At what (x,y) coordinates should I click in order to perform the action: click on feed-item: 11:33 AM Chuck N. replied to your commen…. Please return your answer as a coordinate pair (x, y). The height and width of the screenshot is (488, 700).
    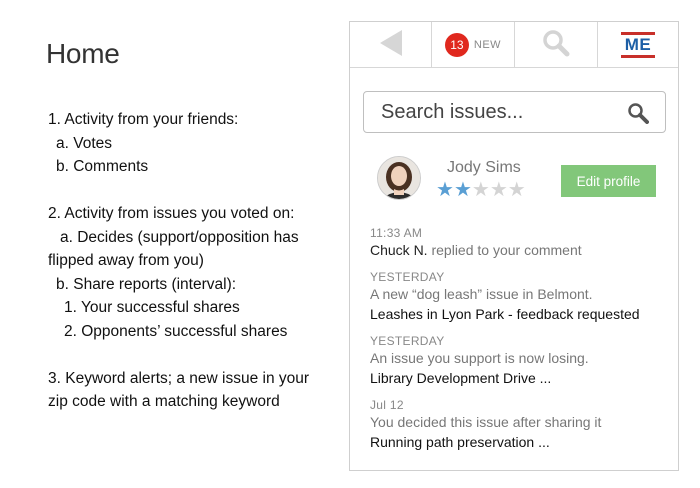
    Looking at the image, I should click on (520, 242).